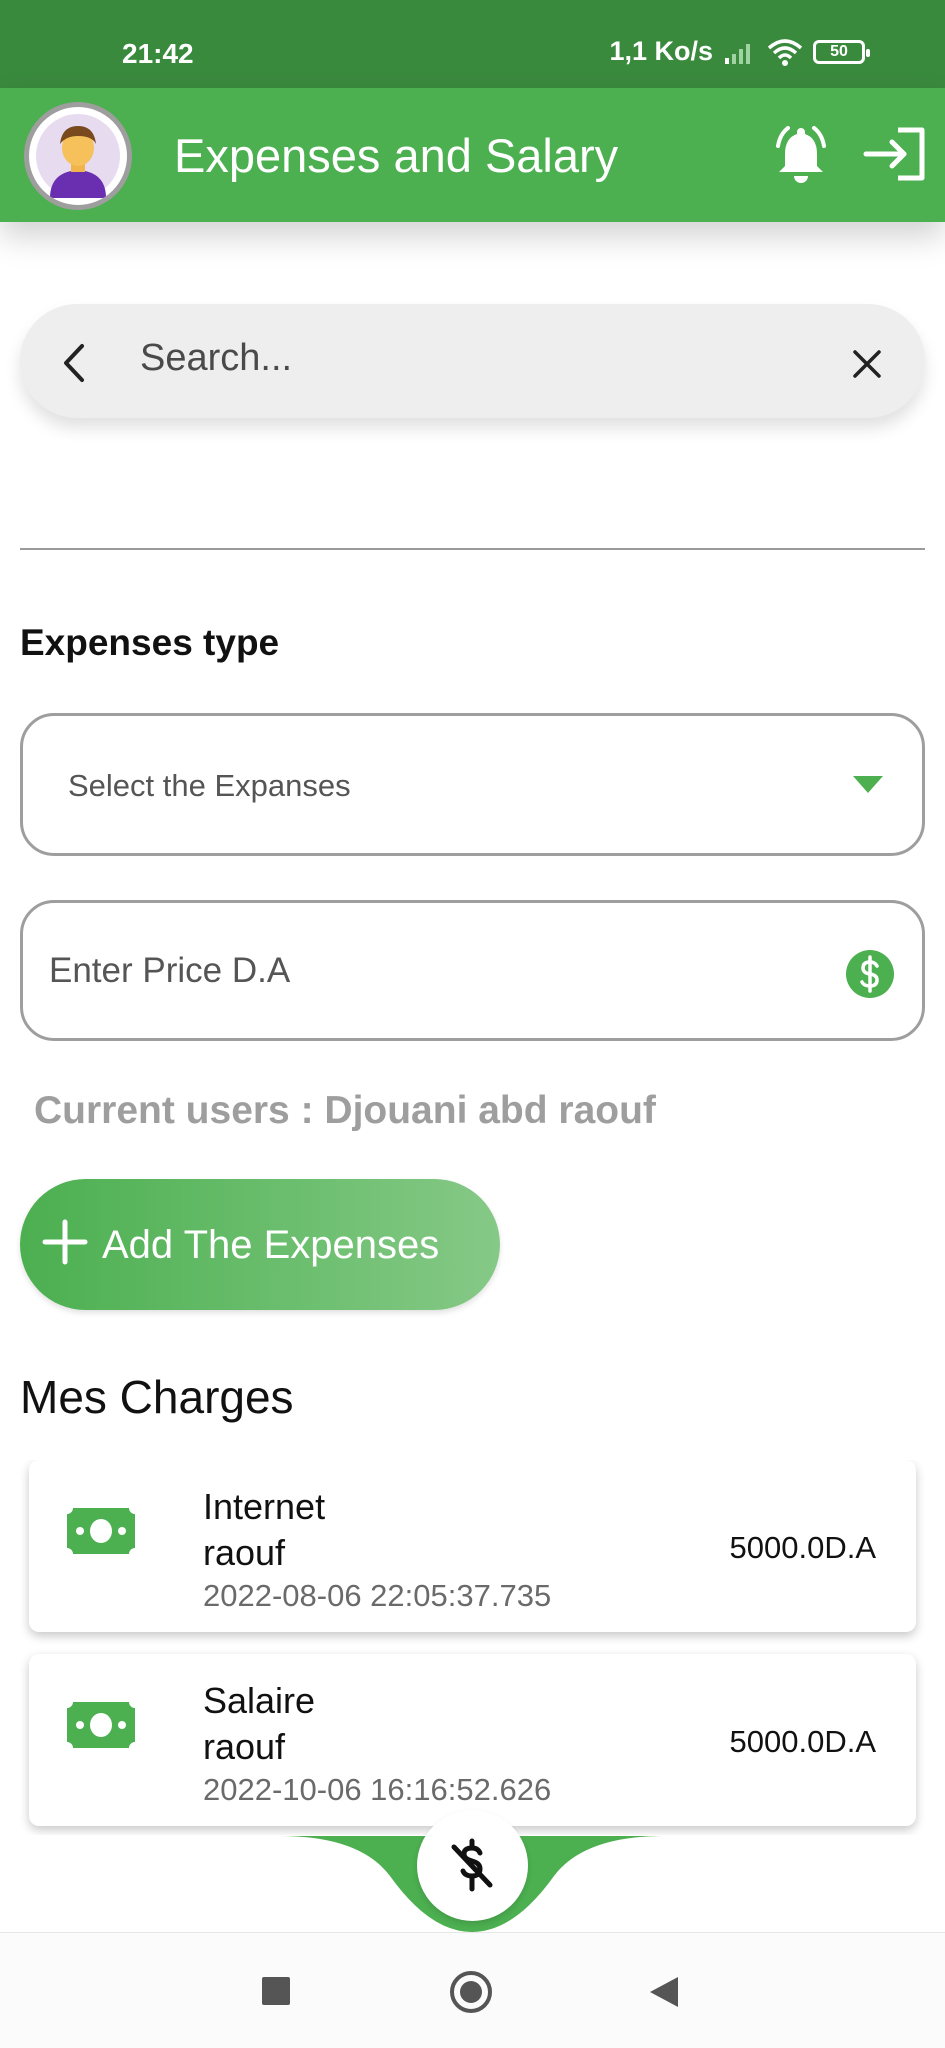 The height and width of the screenshot is (2048, 945). What do you see at coordinates (345, 1110) in the screenshot?
I see `current-users-text: Current users : Djouani abd raouf` at bounding box center [345, 1110].